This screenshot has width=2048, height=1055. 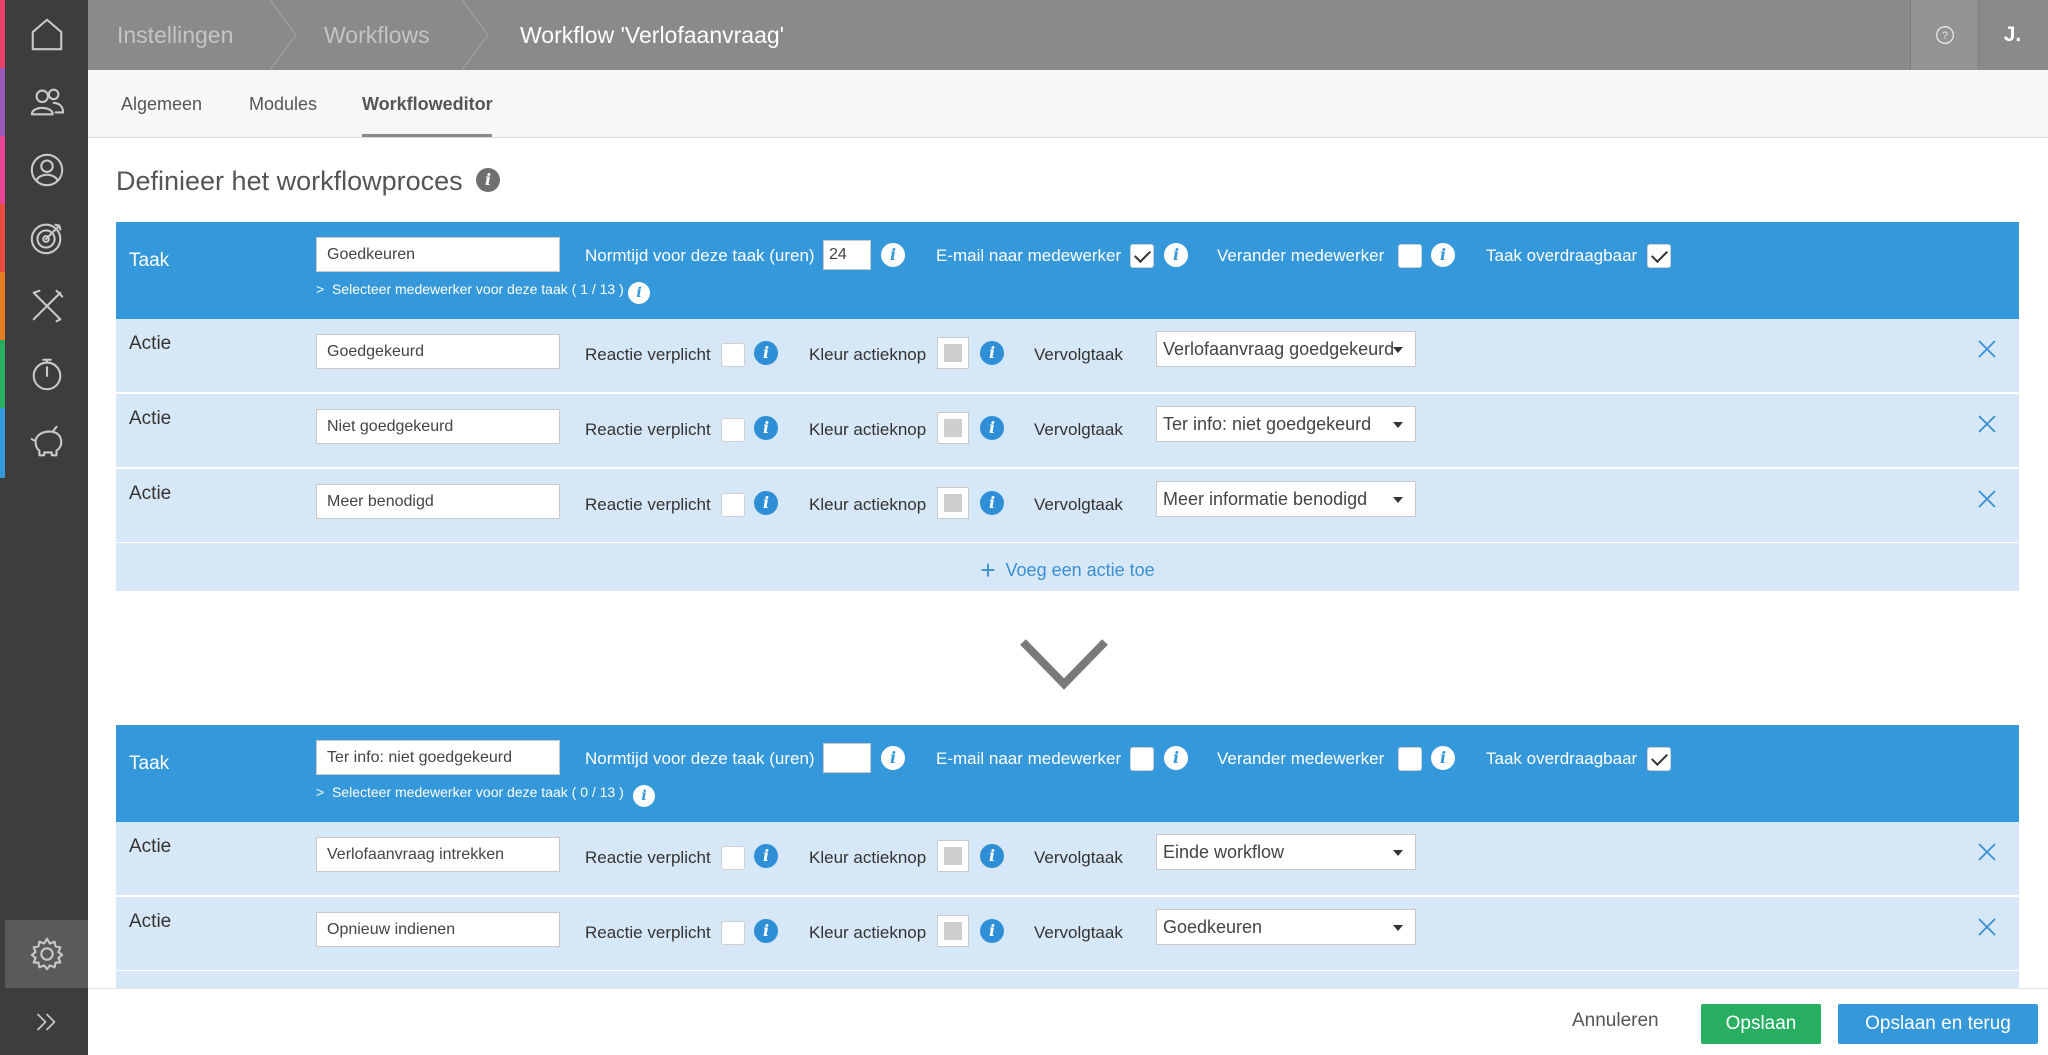 I want to click on normtijd-input, so click(x=847, y=758).